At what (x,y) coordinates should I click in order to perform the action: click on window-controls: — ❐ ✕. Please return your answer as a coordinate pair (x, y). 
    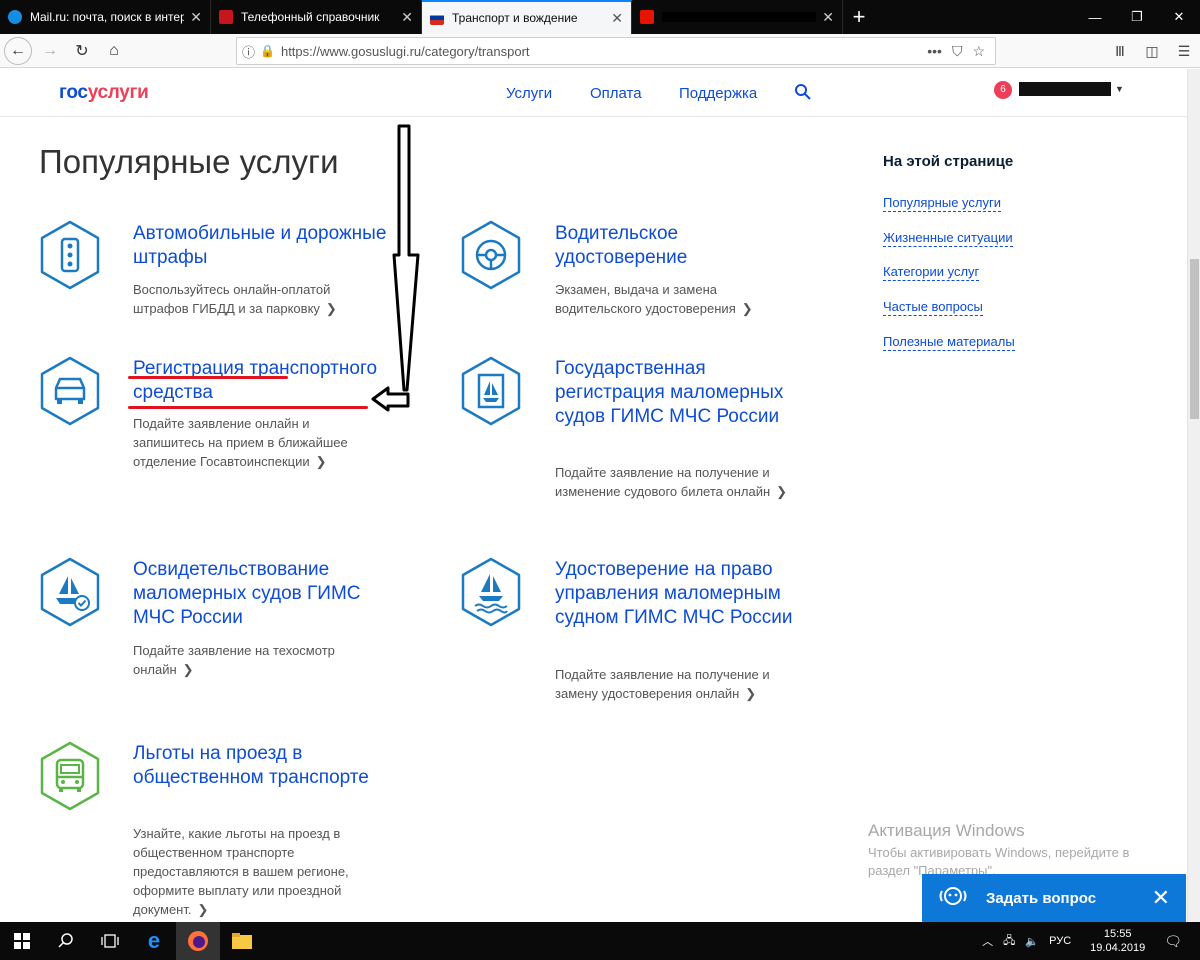
    Looking at the image, I should click on (1137, 17).